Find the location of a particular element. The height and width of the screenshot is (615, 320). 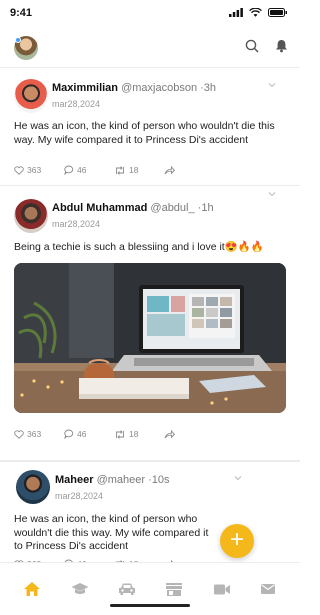

nav-home is located at coordinates (32, 589).